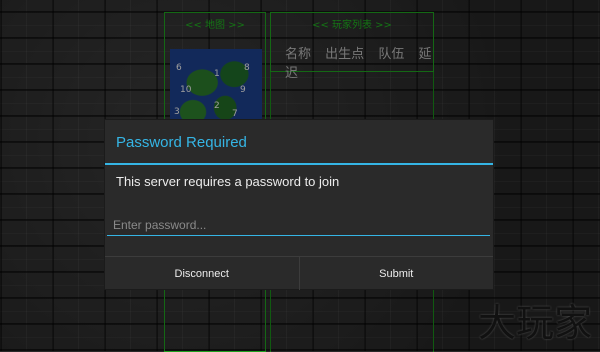 The height and width of the screenshot is (352, 600). What do you see at coordinates (299, 164) in the screenshot?
I see `dialog-title-divider` at bounding box center [299, 164].